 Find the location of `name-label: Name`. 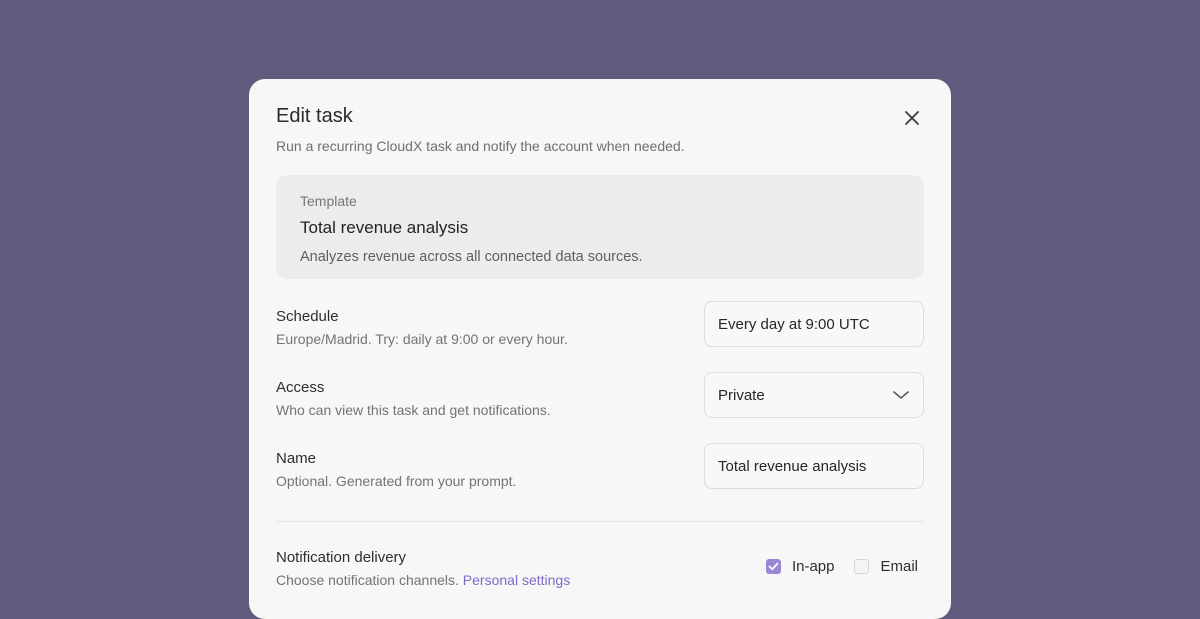

name-label: Name is located at coordinates (296, 458).